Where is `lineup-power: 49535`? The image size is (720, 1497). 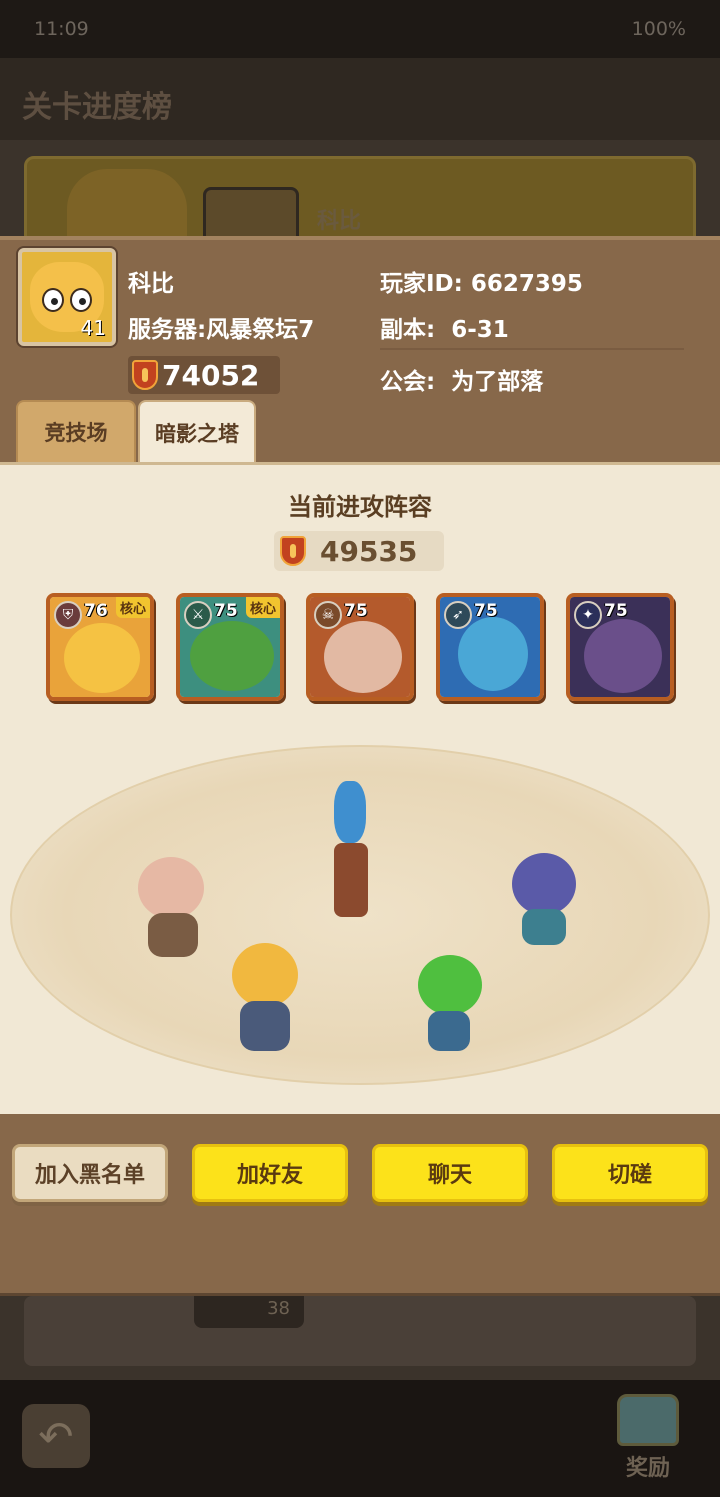
lineup-power: 49535 is located at coordinates (359, 551).